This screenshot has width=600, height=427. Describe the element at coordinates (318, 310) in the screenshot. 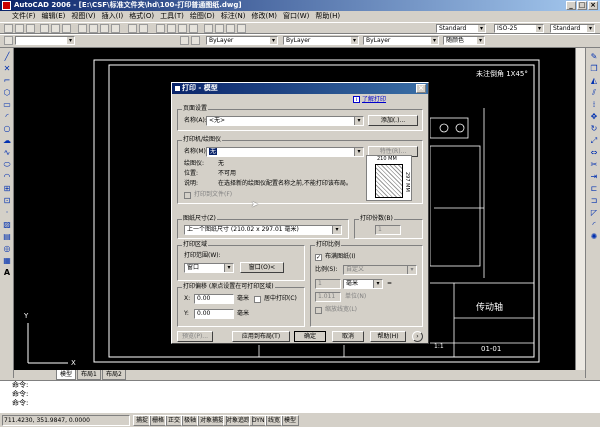

I see `scale-lineweights-checkbox` at that location.